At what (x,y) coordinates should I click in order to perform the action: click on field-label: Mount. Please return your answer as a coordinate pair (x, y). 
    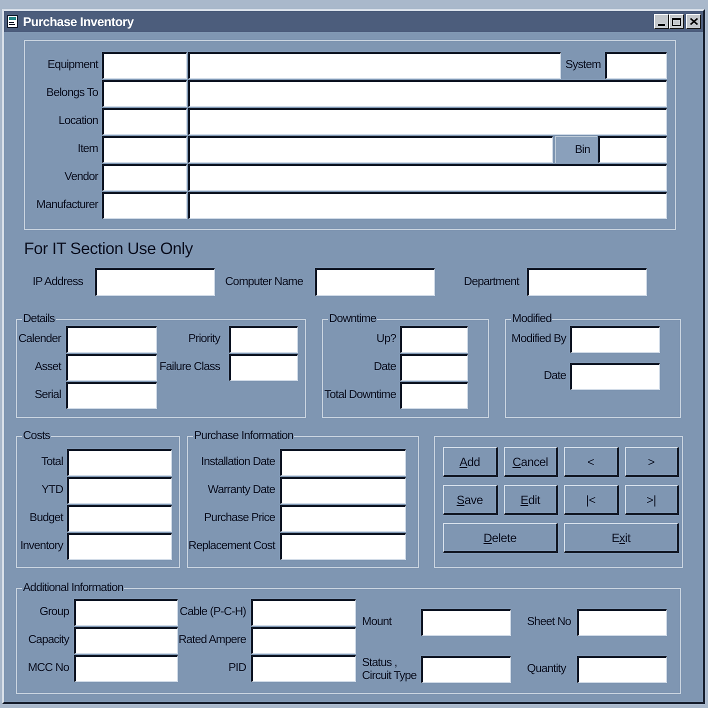
    Looking at the image, I should click on (377, 622).